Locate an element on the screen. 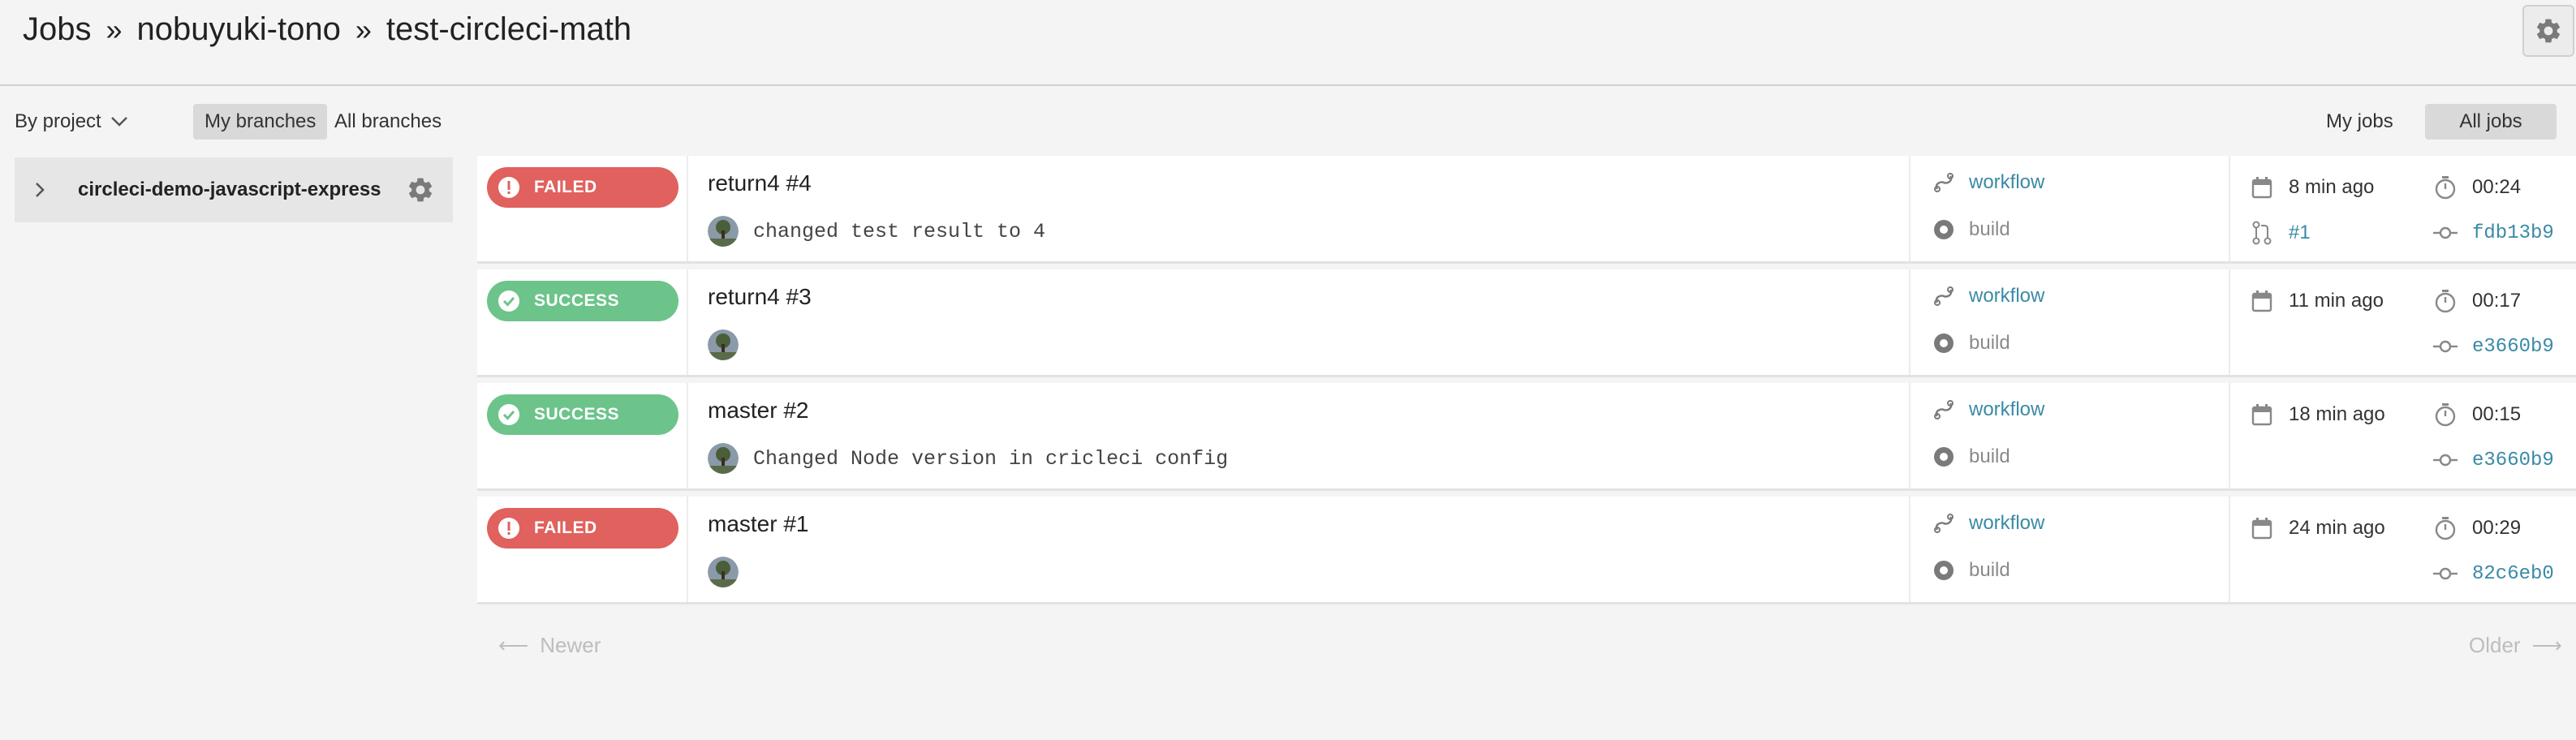  commit-line: Changed Node version in cricleci config is located at coordinates (968, 458).